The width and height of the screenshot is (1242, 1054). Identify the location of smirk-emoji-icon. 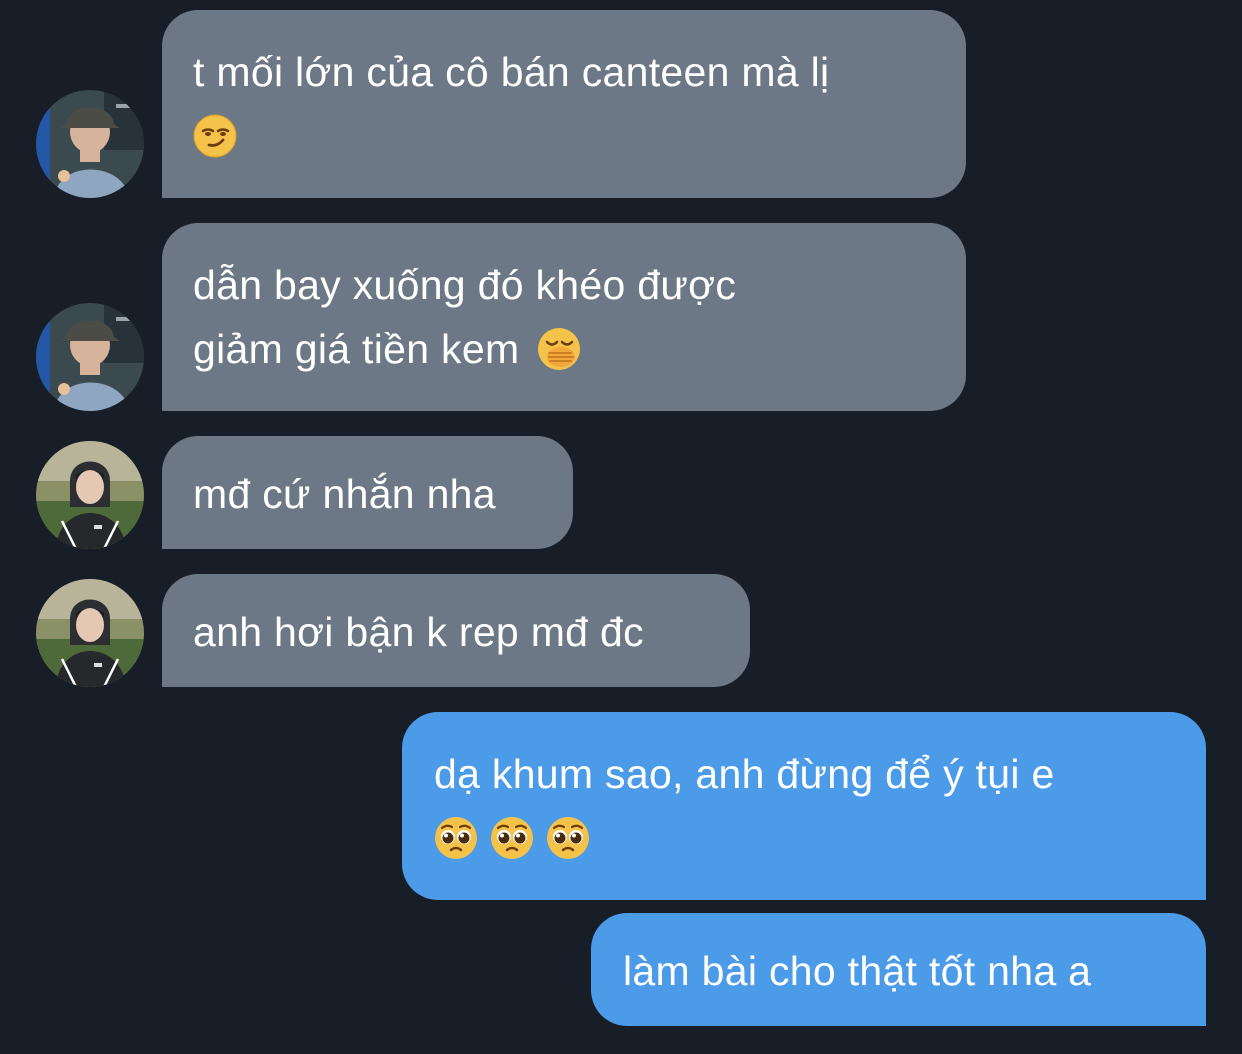
(215, 136).